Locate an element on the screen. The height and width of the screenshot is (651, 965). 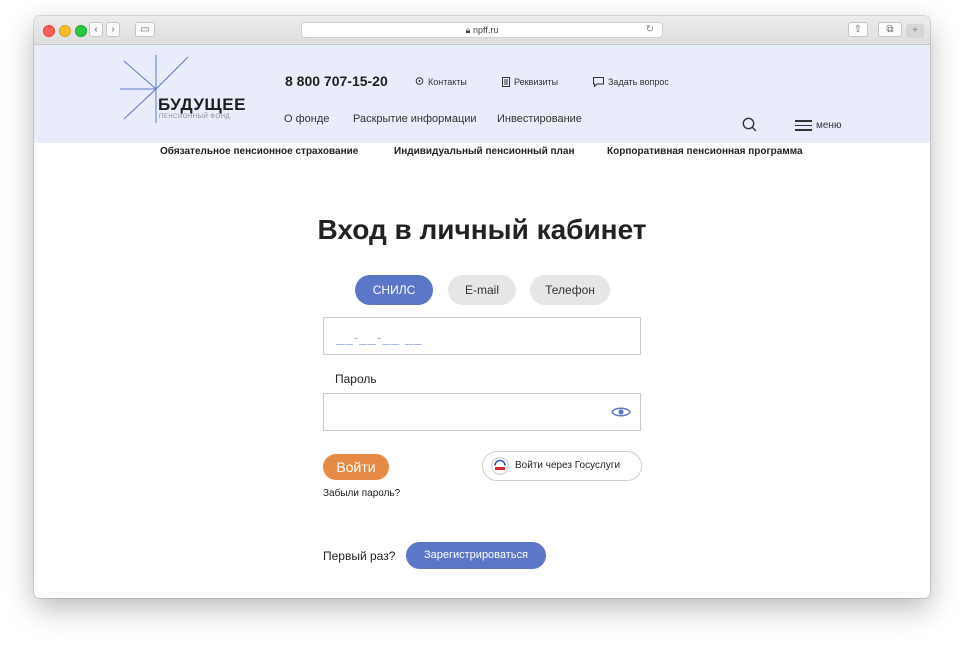
page-title: Вход в личный кабинет is located at coordinates (482, 229).